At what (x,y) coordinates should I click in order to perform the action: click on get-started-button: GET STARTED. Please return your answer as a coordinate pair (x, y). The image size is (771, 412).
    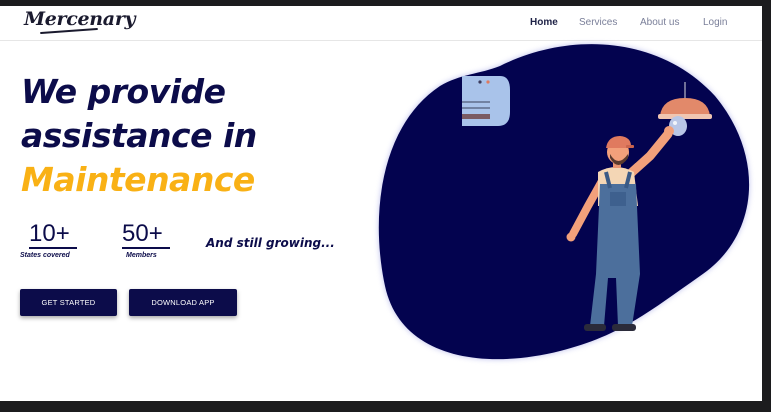
    Looking at the image, I should click on (68, 302).